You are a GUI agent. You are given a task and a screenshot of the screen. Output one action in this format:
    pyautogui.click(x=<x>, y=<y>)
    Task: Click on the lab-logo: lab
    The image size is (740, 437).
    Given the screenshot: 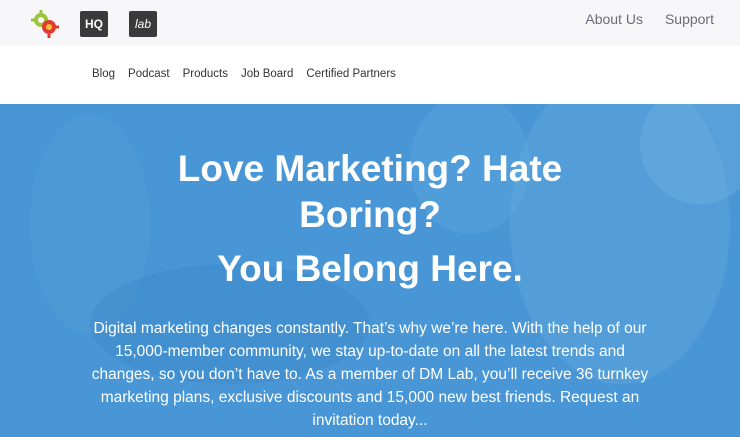 What is the action you would take?
    pyautogui.click(x=143, y=24)
    